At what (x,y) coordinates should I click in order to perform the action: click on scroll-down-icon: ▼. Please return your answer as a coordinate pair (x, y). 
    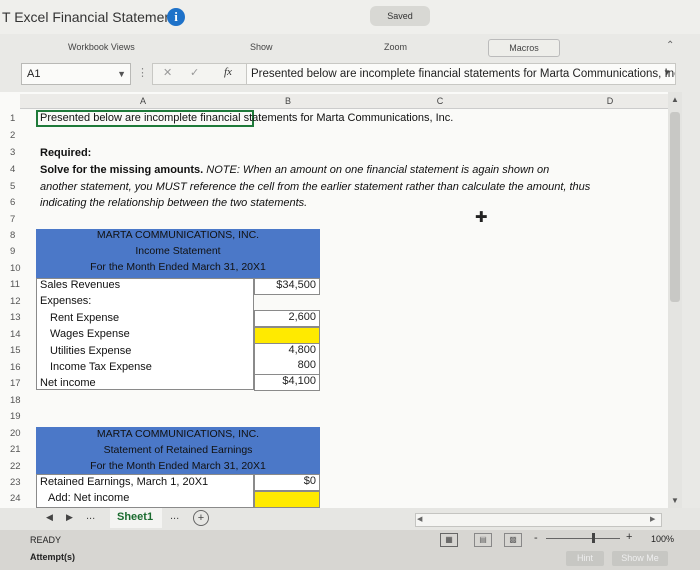
    Looking at the image, I should click on (675, 500).